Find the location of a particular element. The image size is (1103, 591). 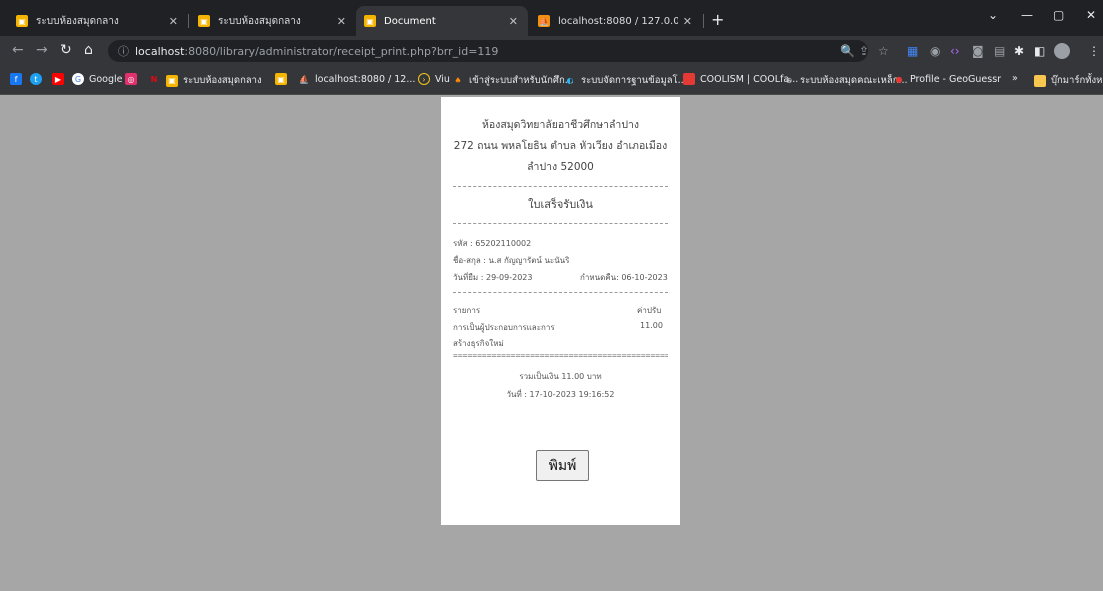

tab-phpmyadmin: ⛵ localhost:8080 / 127.0.0.1 / libra ✕ is located at coordinates (616, 21).